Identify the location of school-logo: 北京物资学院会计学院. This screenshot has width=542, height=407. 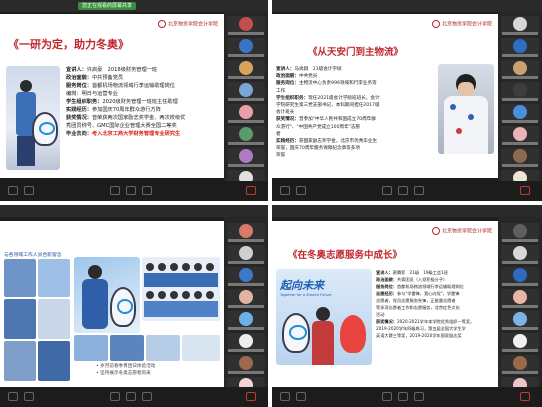
(462, 231).